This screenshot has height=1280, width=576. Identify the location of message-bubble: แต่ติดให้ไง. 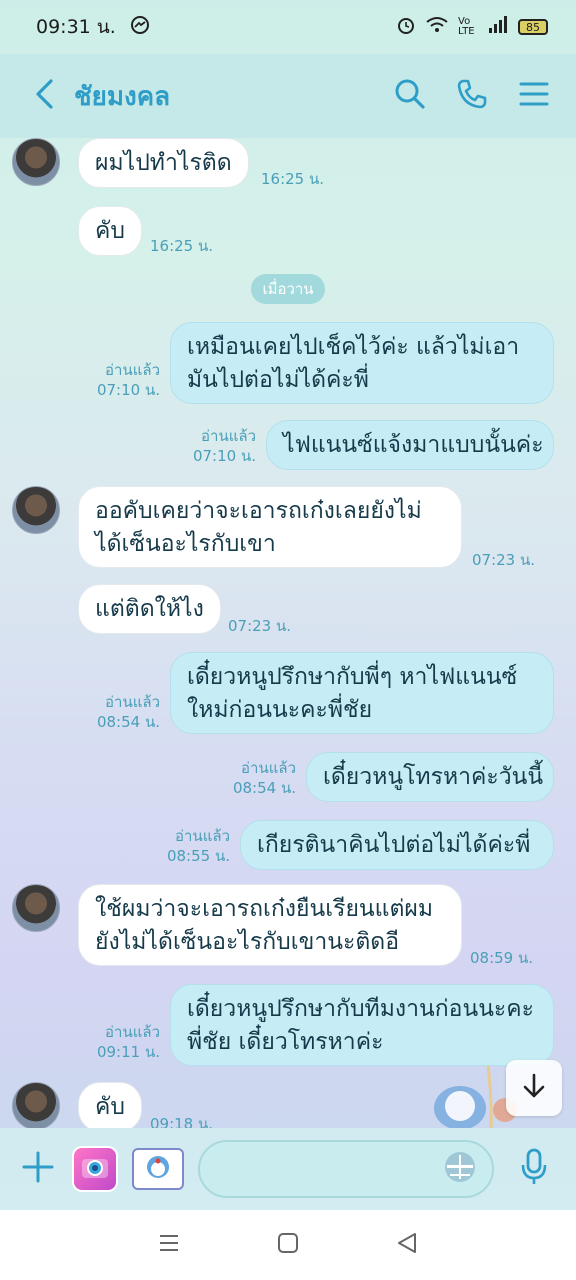
(149, 609).